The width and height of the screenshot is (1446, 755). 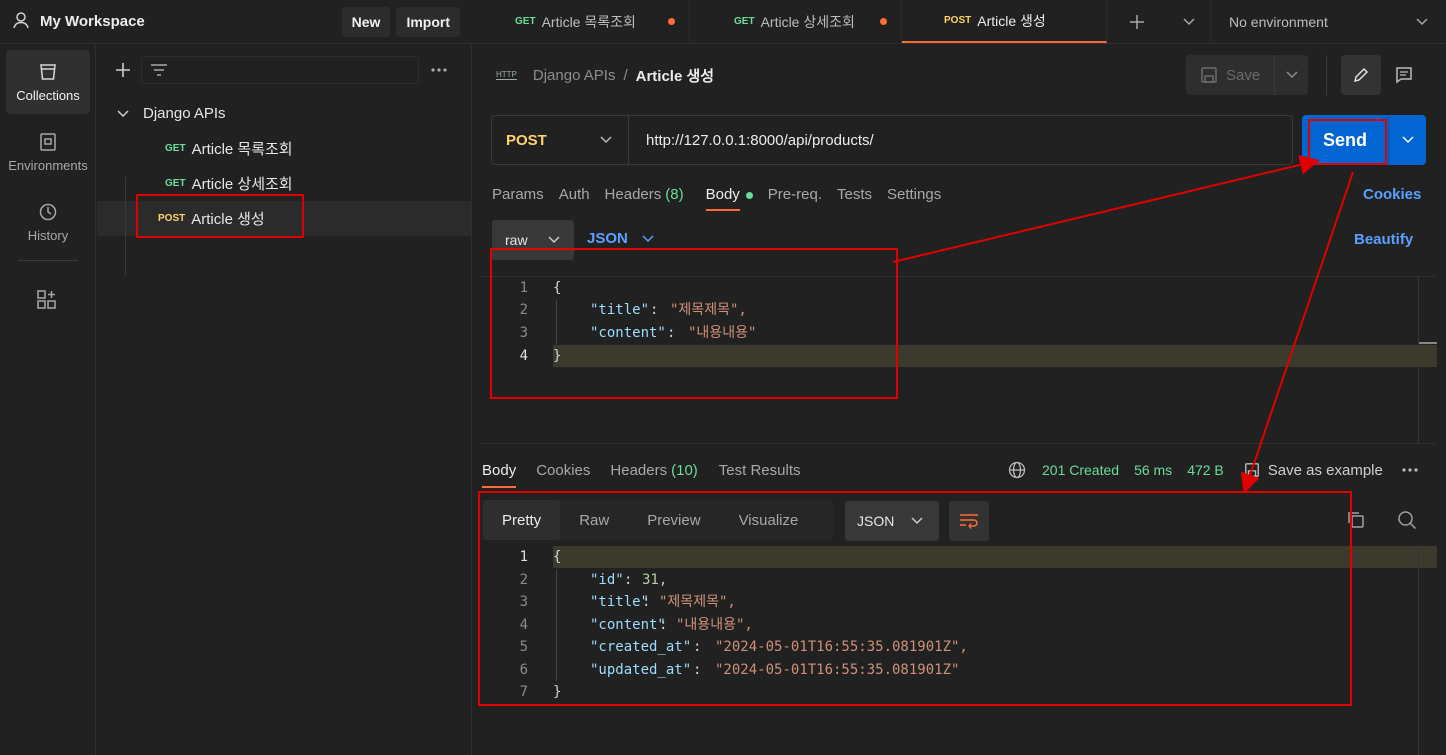 I want to click on arrow-body-to-send, so click(x=1106, y=208).